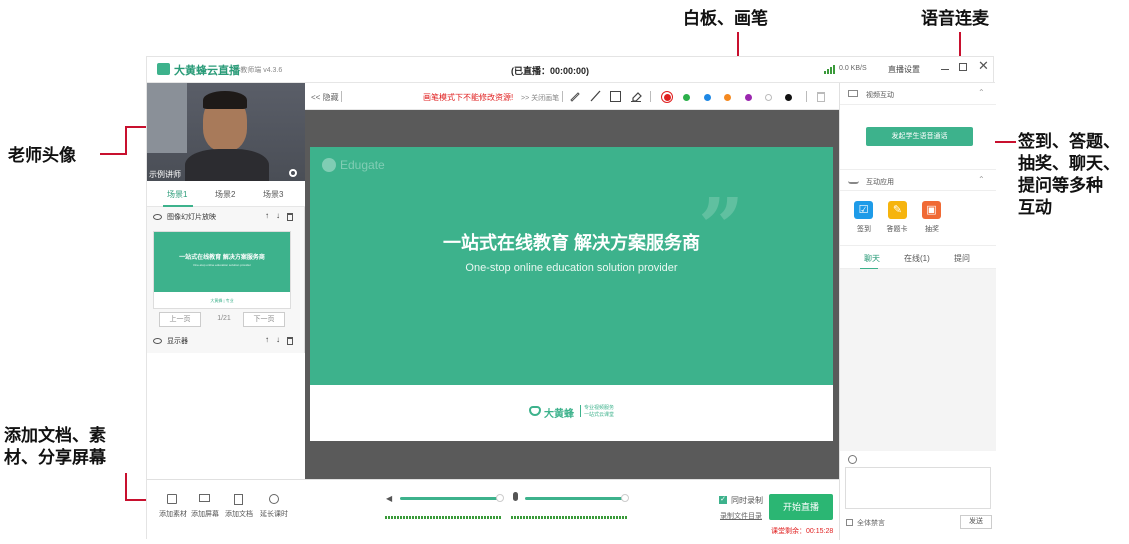 Image resolution: width=1129 pixels, height=544 pixels. I want to click on layer-row-slides: 图像幻灯片放映 ↑ ↓, so click(226, 218).